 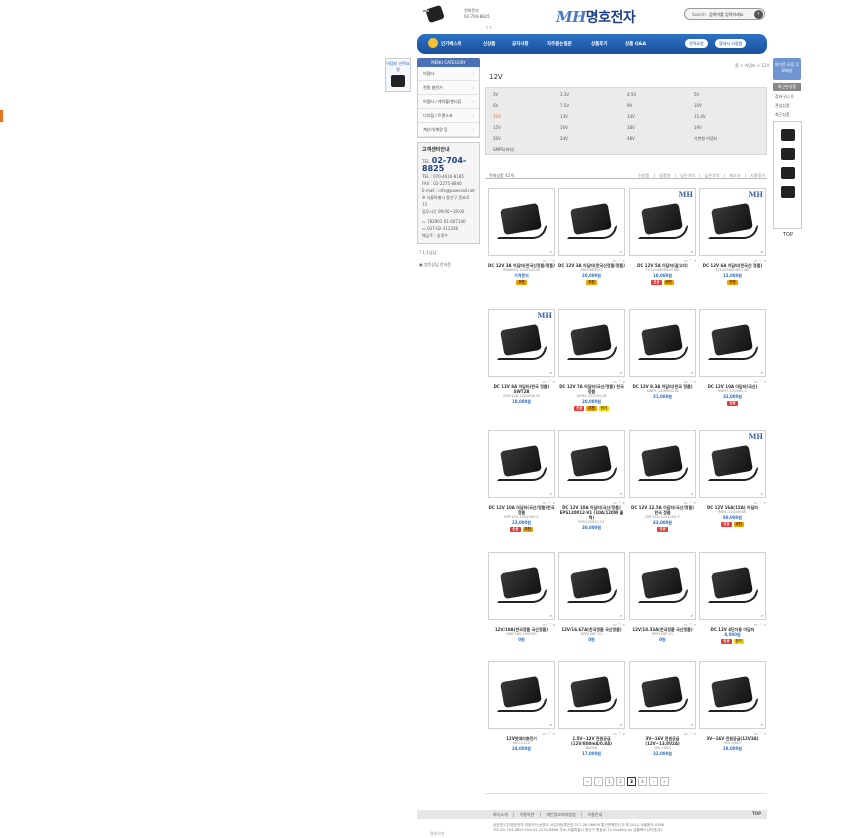 I want to click on search-button: ›, so click(x=758, y=14).